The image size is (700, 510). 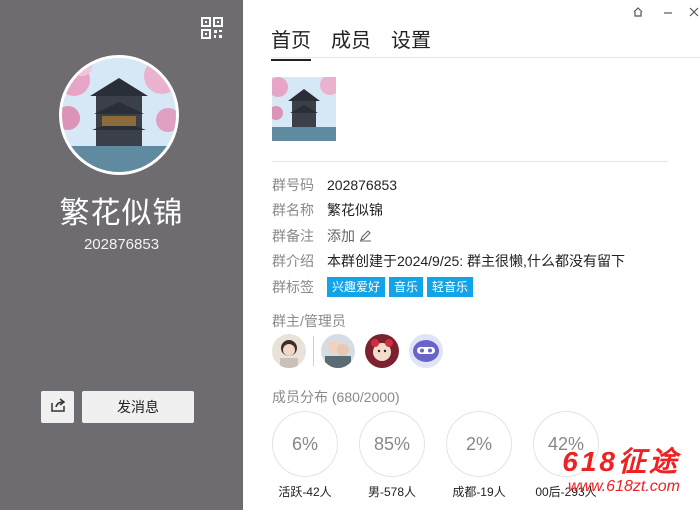 What do you see at coordinates (121, 213) in the screenshot?
I see `group-name: 繁花似锦` at bounding box center [121, 213].